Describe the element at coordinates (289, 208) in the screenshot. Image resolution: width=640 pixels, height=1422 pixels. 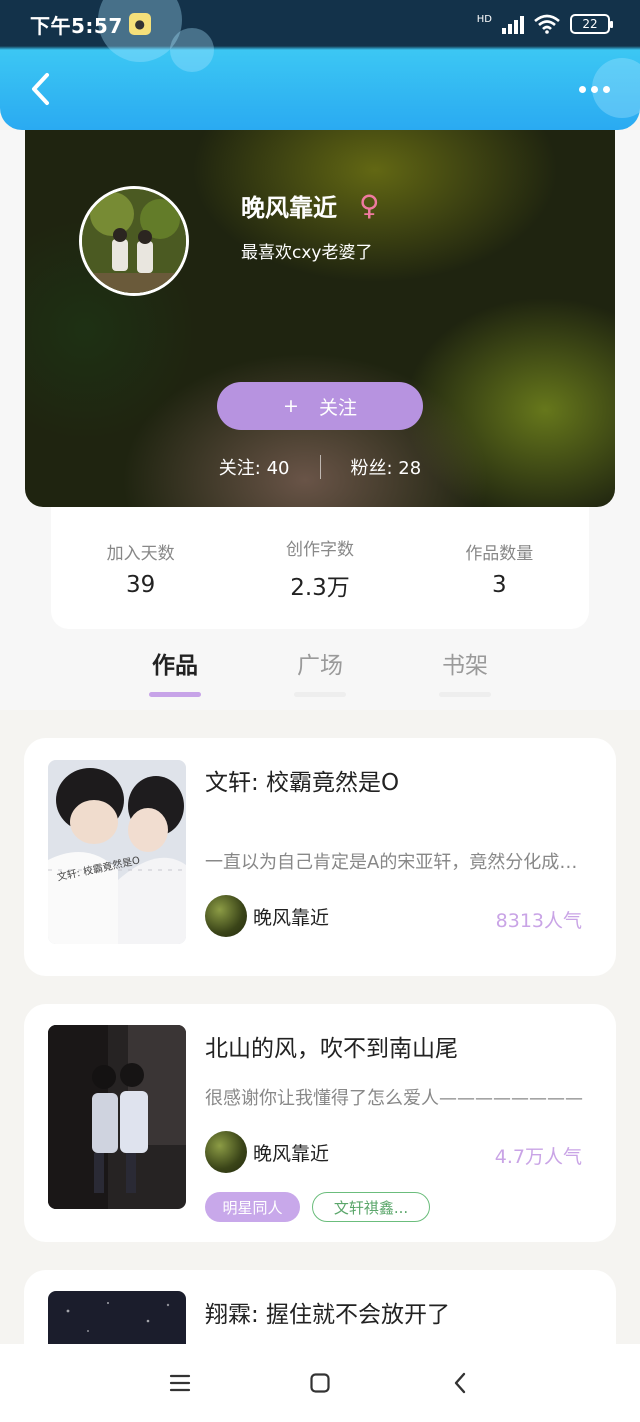
I see `profile-name-text: 晚风靠近` at that location.